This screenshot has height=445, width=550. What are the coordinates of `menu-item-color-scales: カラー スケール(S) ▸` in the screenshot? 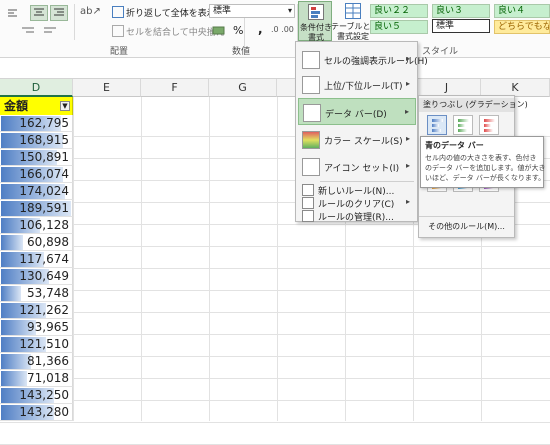 It's located at (357, 139).